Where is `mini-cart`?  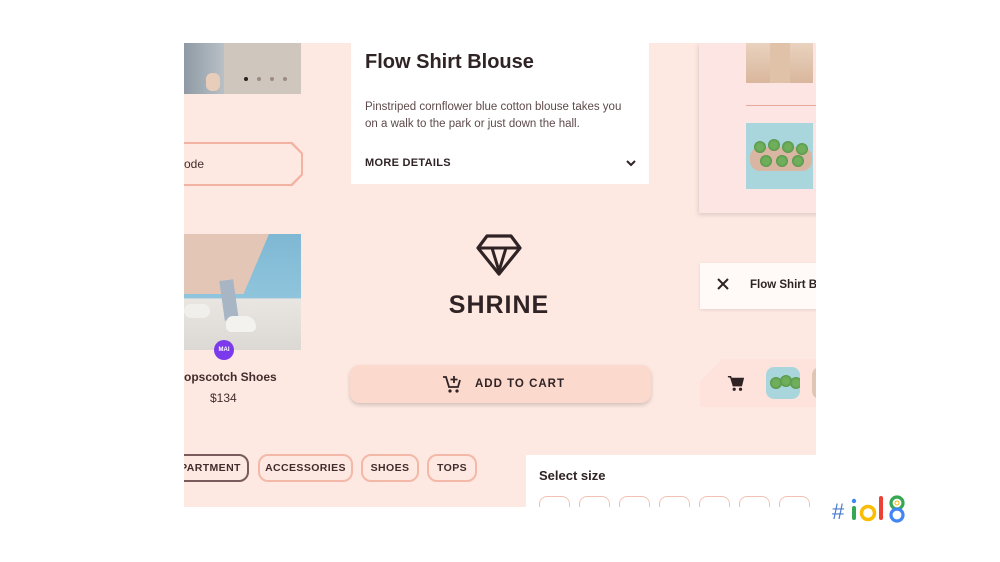 mini-cart is located at coordinates (758, 383).